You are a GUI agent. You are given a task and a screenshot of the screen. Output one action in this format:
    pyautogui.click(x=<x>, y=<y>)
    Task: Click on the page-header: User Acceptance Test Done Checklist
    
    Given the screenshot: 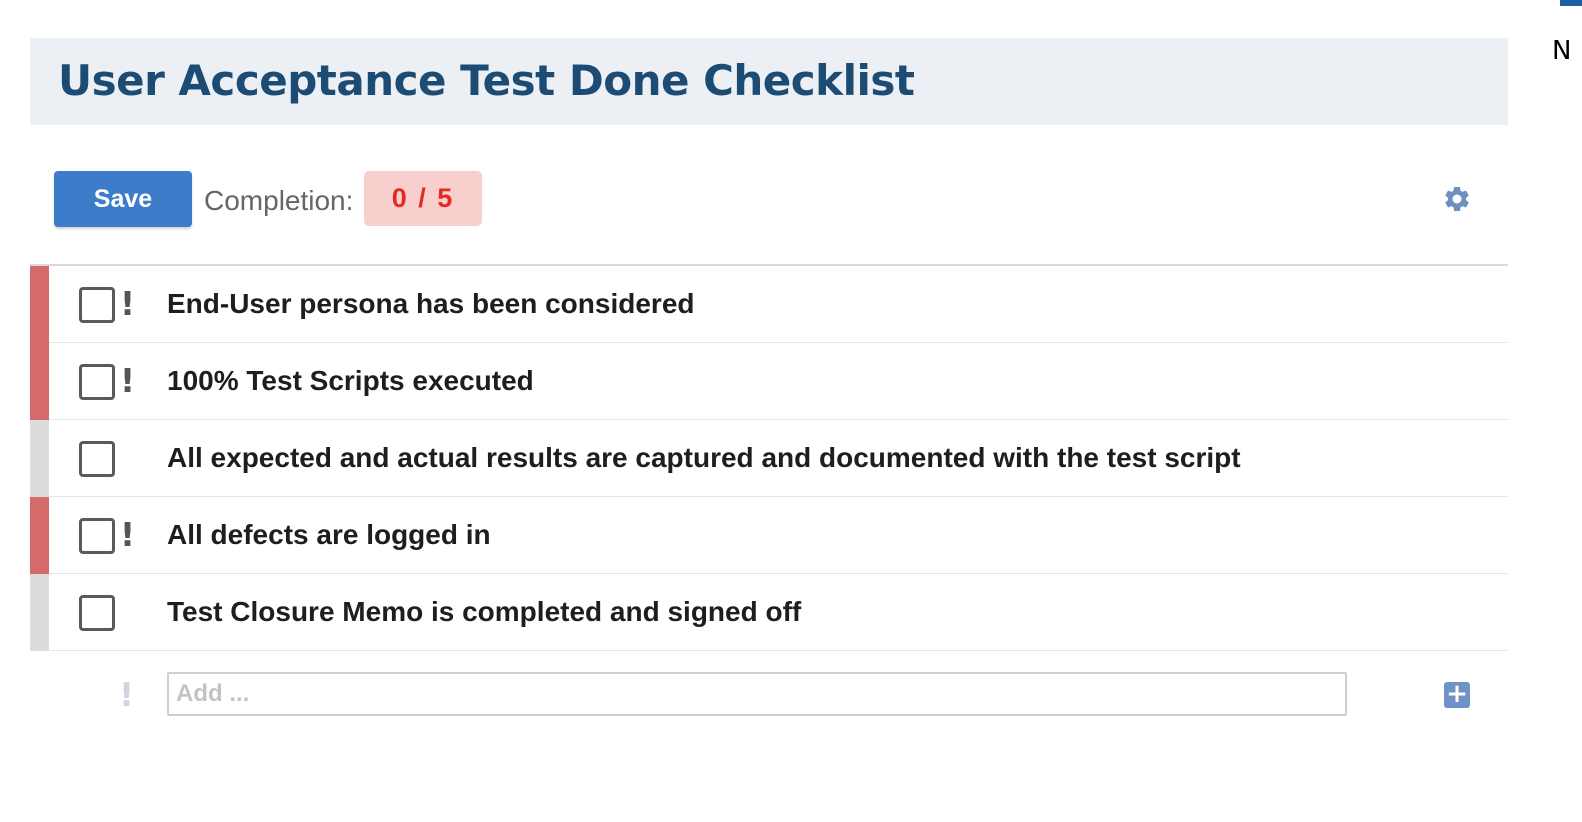 What is the action you would take?
    pyautogui.click(x=769, y=81)
    